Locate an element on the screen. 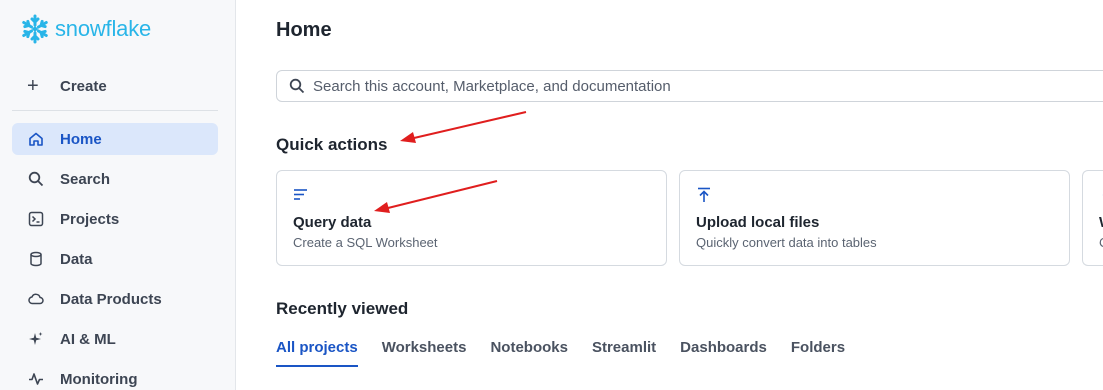 Image resolution: width=1103 pixels, height=390 pixels. create-label: Create is located at coordinates (83, 86).